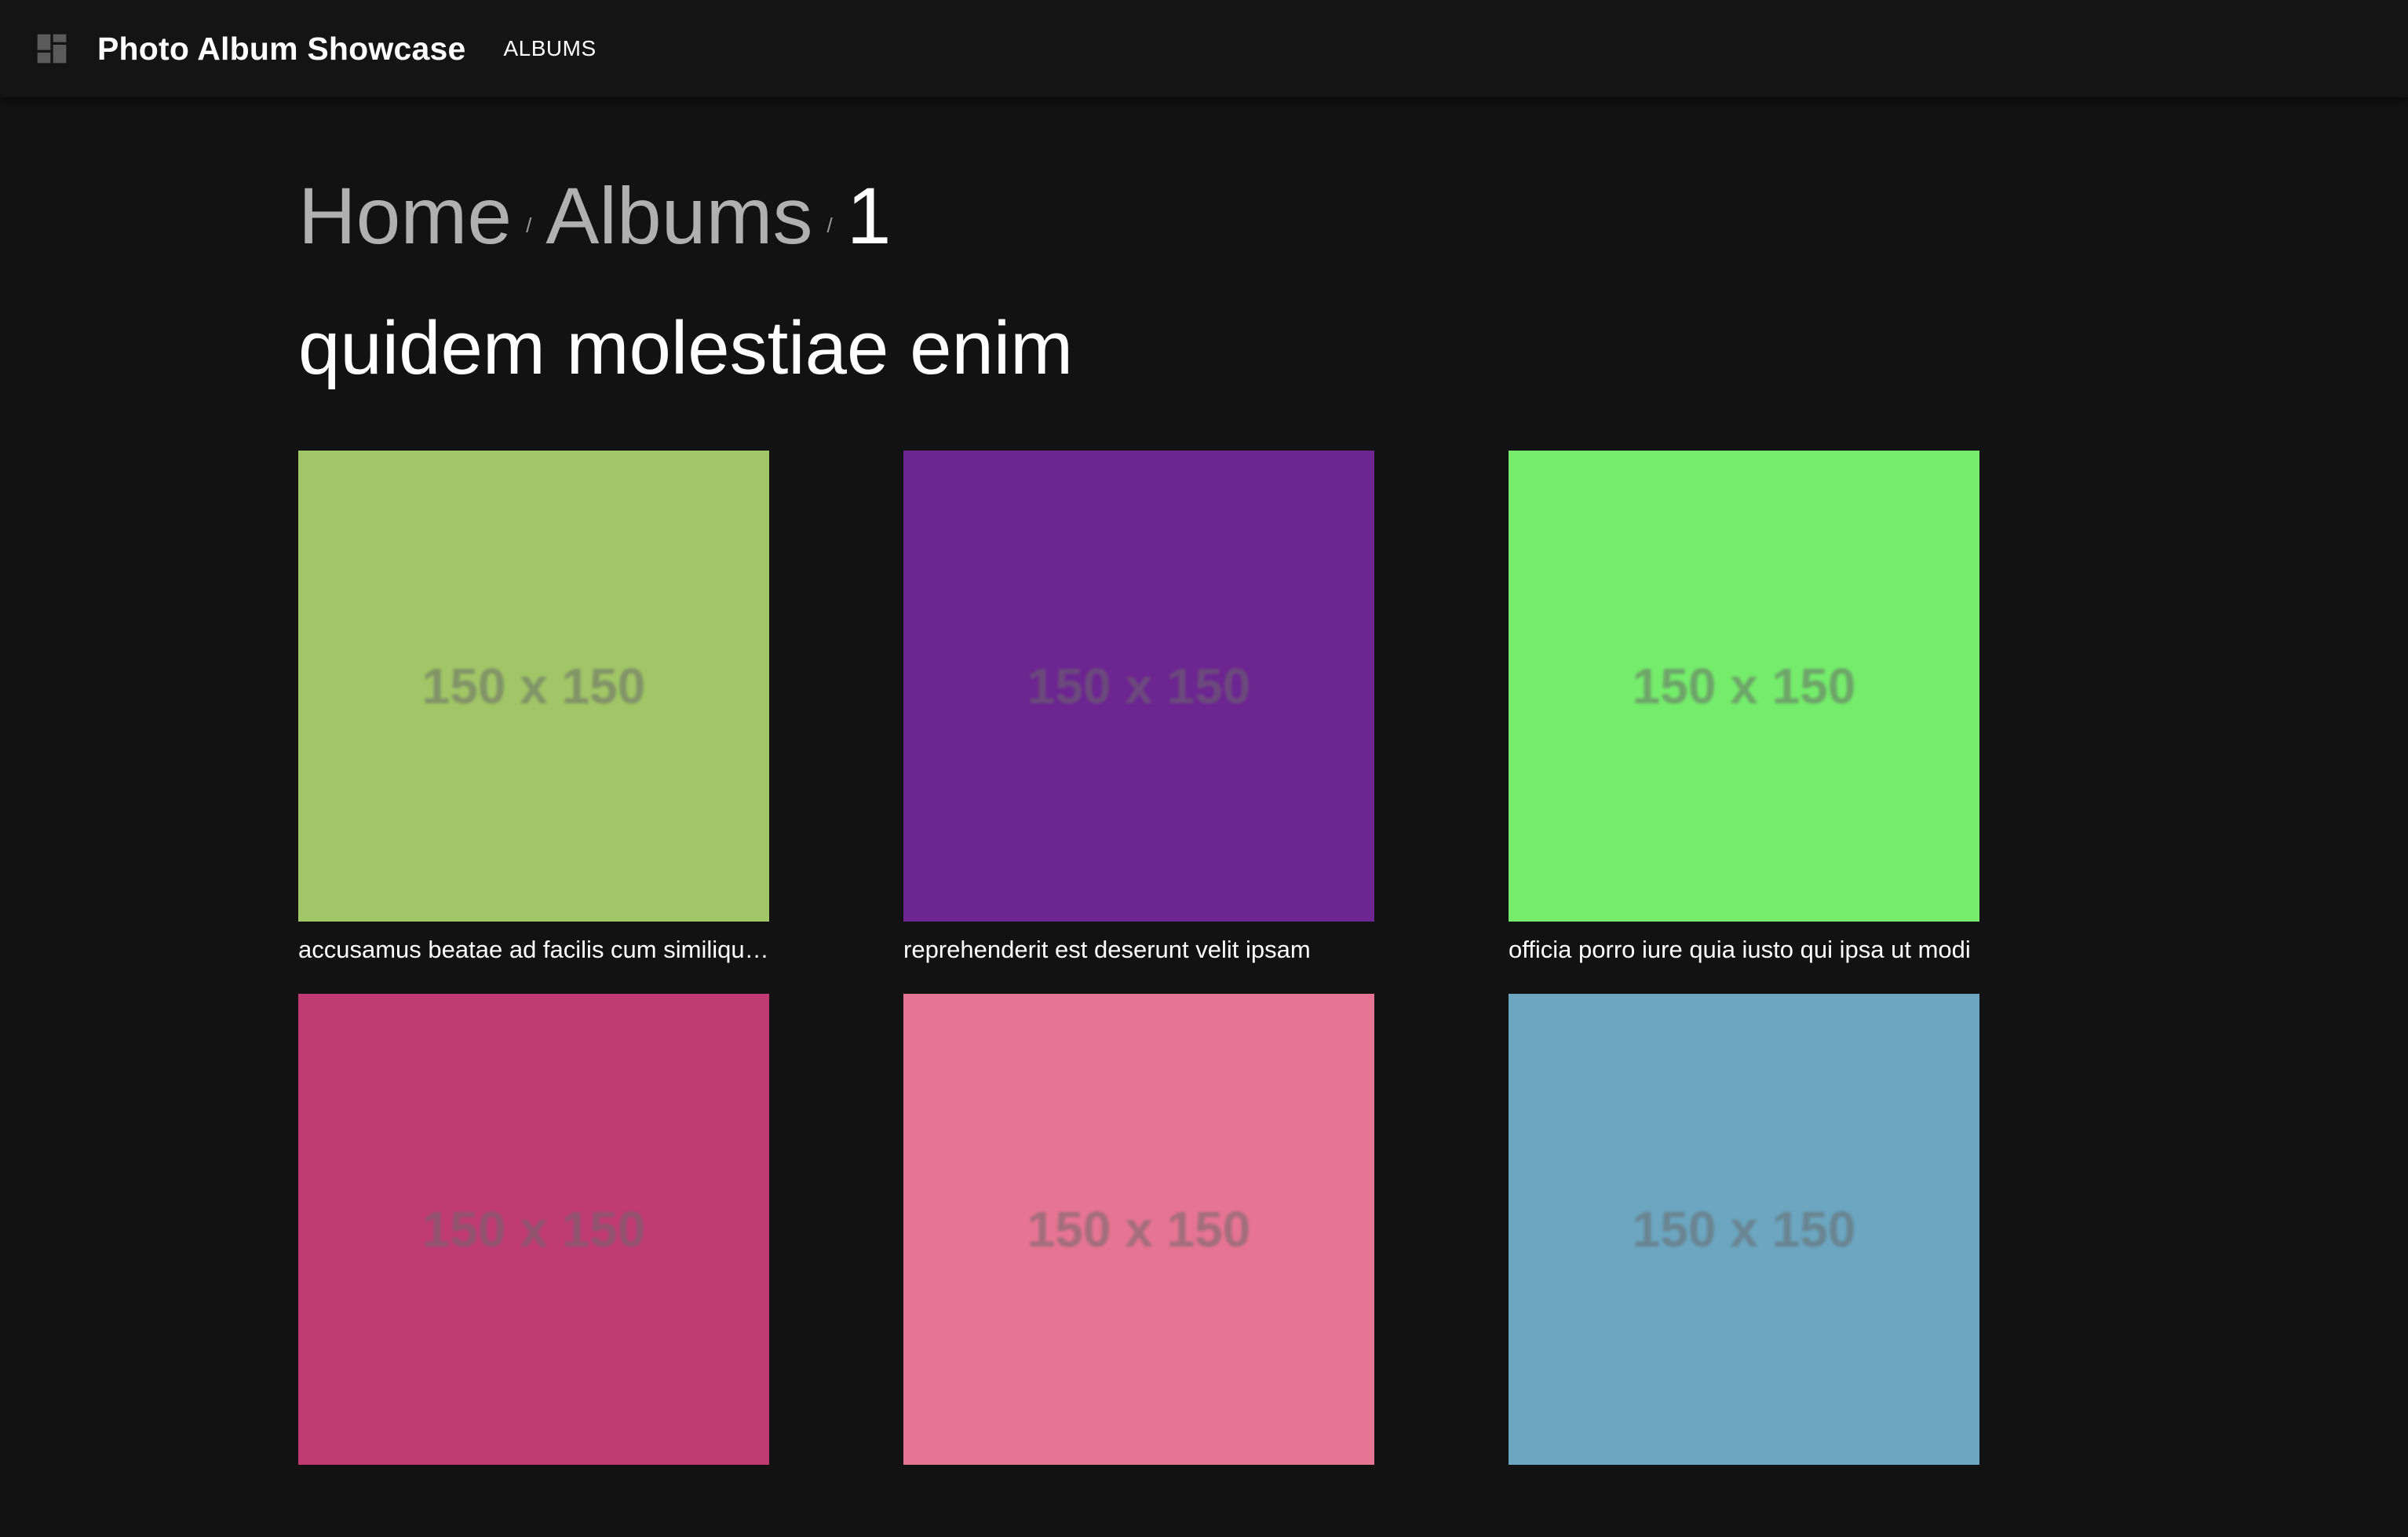 The height and width of the screenshot is (1537, 2408). I want to click on breadcrumb-albums: Albums, so click(679, 216).